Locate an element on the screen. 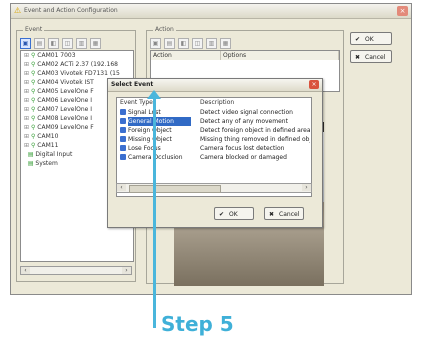  copy-action-icon: ▤ is located at coordinates (169, 43).